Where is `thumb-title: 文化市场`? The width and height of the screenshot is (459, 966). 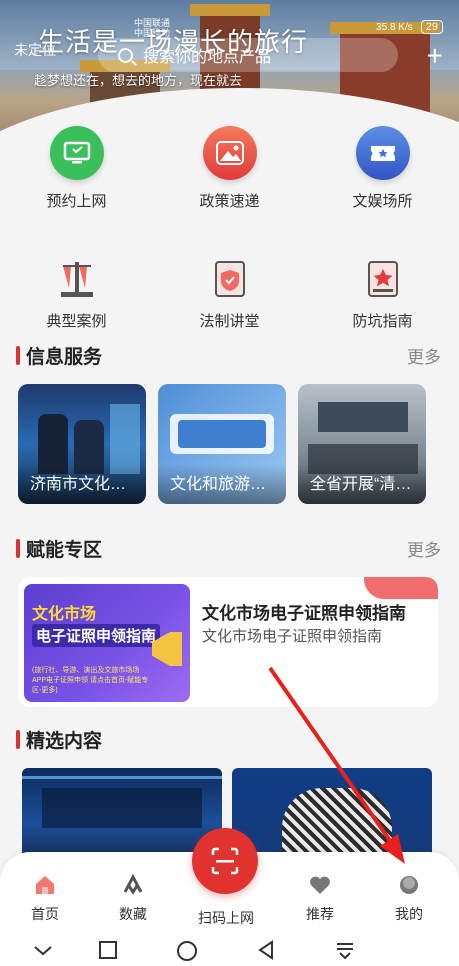
thumb-title: 文化市场 is located at coordinates (64, 614).